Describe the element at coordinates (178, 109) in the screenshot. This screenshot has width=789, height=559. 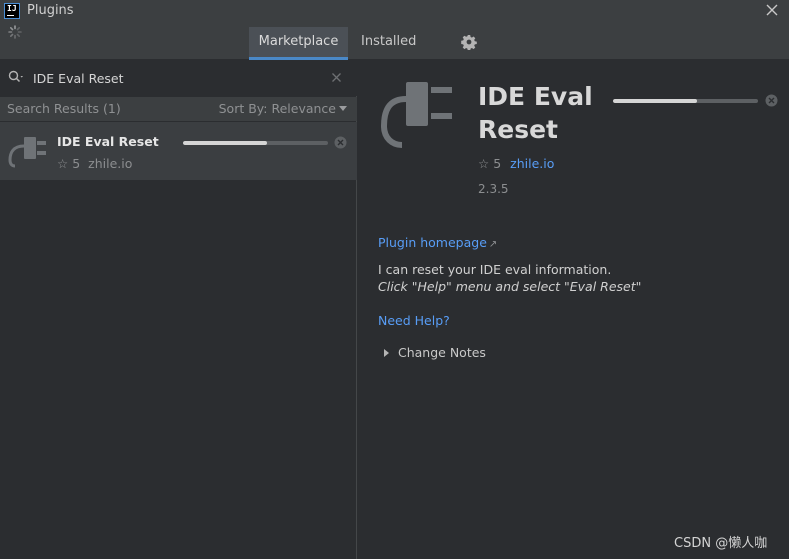
I see `results-header: Search Results (1) Sort By: Relevance` at that location.